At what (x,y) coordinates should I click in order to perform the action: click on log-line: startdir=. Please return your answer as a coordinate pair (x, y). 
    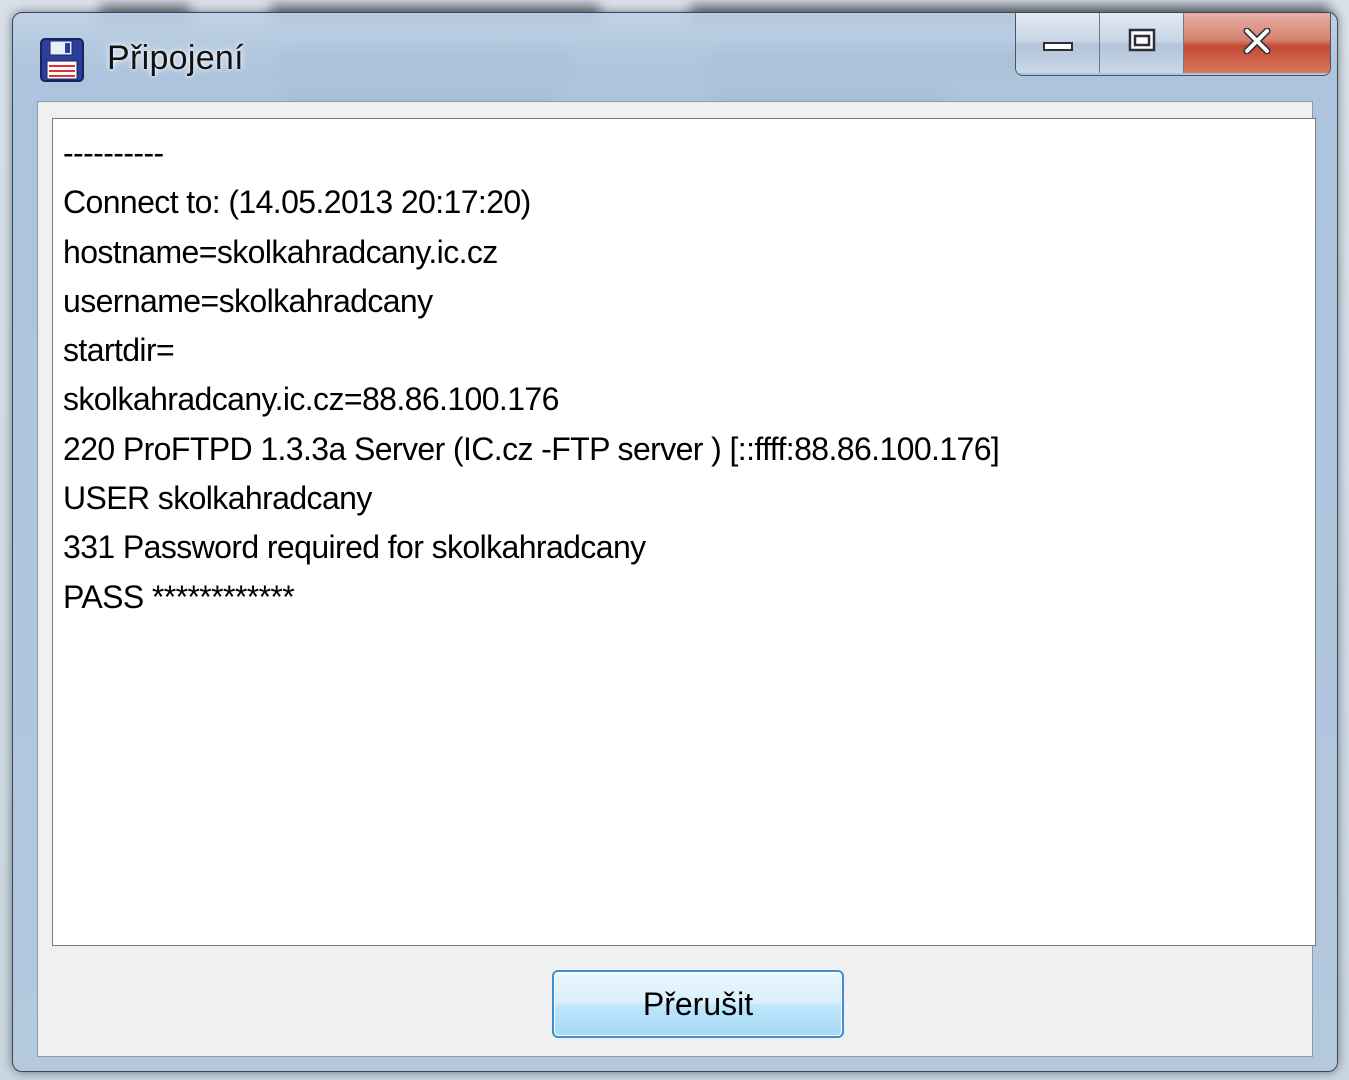
    Looking at the image, I should click on (119, 350).